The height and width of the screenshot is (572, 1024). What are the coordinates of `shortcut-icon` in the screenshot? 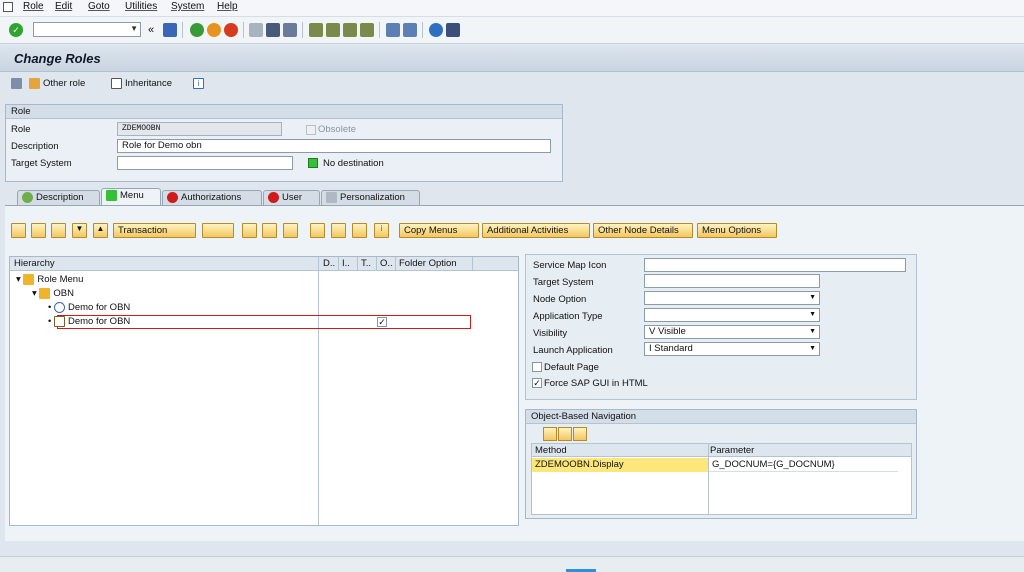 It's located at (410, 30).